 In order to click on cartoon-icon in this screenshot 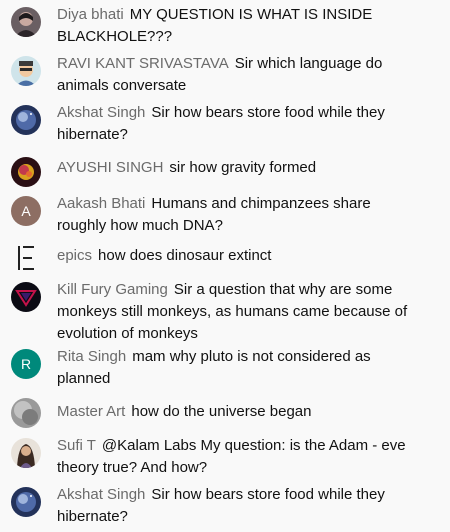, I will do `click(26, 71)`.